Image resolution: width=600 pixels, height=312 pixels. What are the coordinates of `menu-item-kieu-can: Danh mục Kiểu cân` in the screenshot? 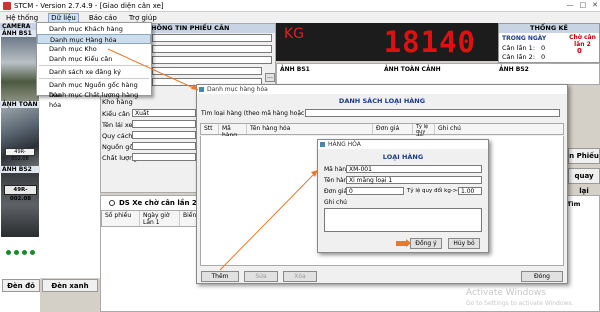 It's located at (94, 59).